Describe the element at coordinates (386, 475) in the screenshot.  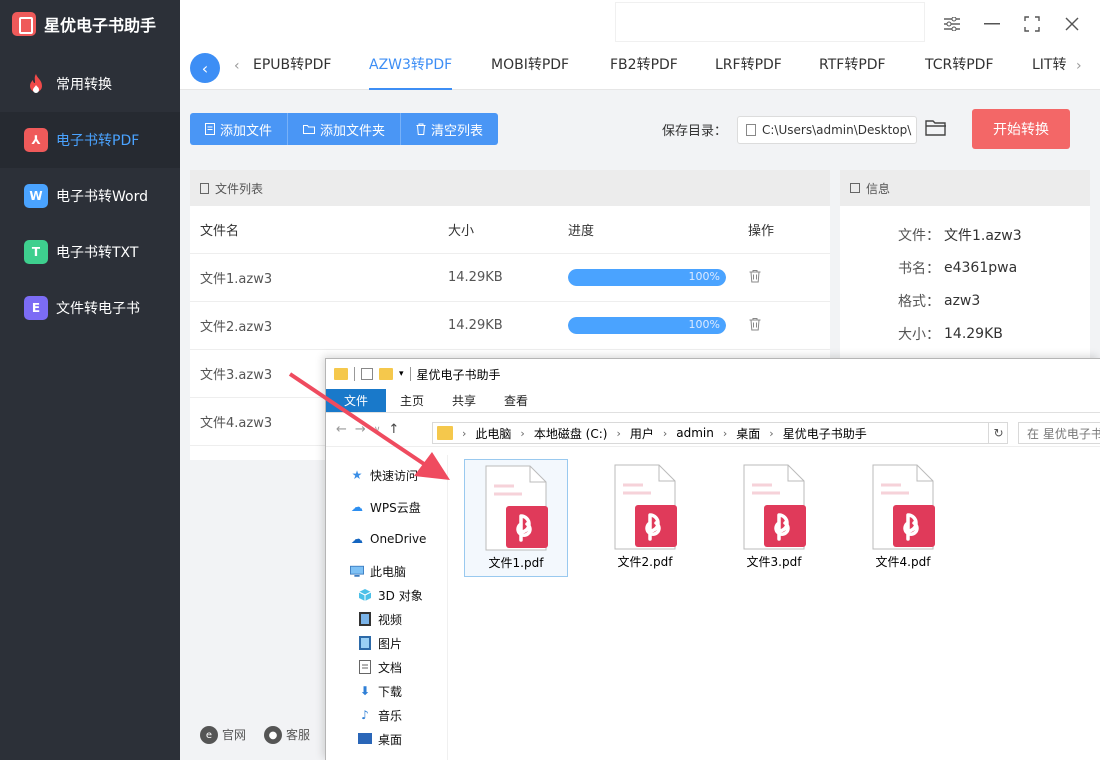
I see `nav-quick-access: ★ 快速访问` at that location.